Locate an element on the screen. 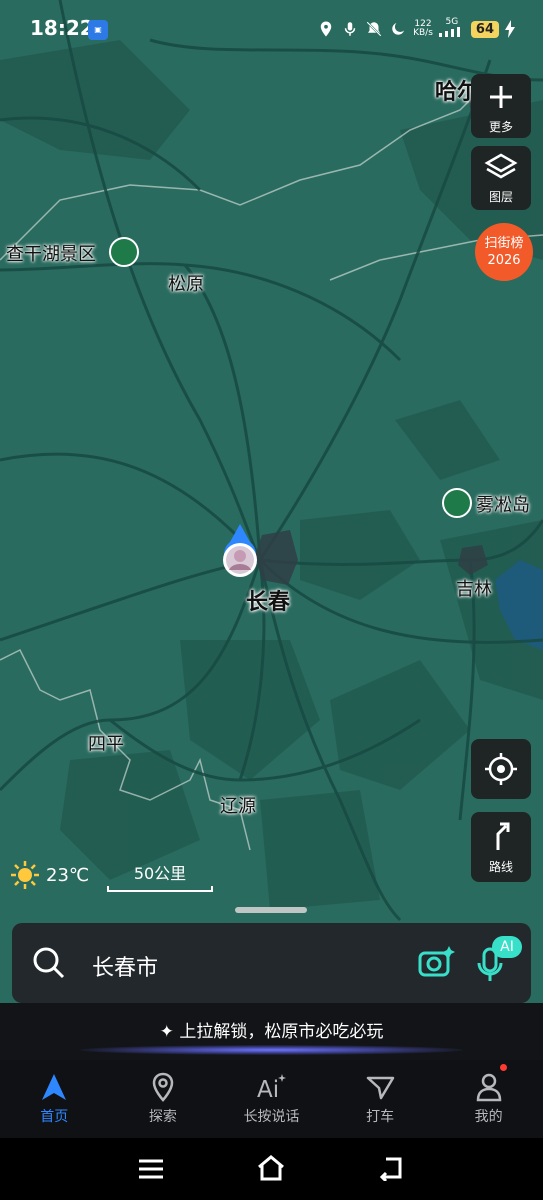 This screenshot has width=543, height=1200. back-icon is located at coordinates (392, 1168).